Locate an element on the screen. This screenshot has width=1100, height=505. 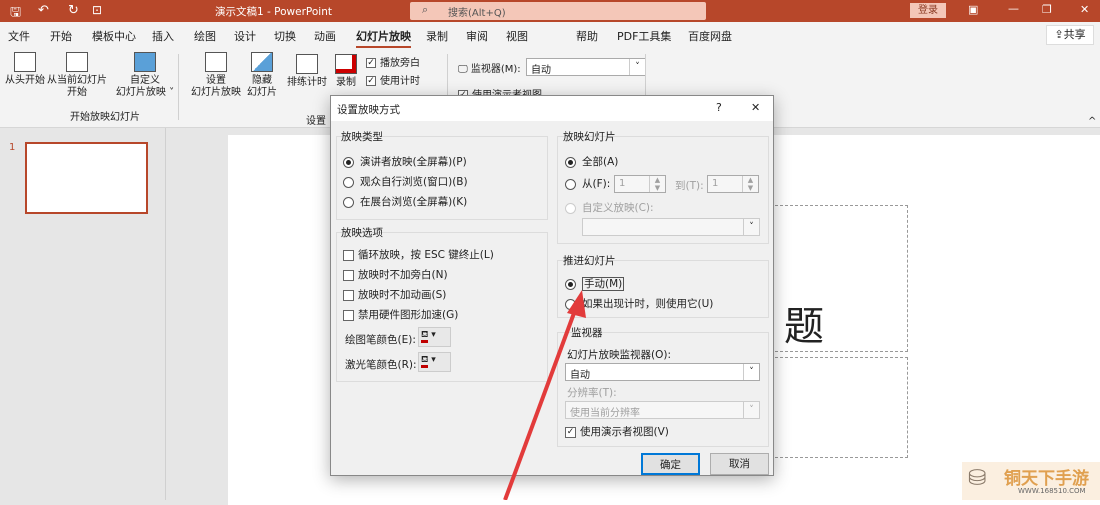
annotation-arrow is located at coordinates (544, 395).